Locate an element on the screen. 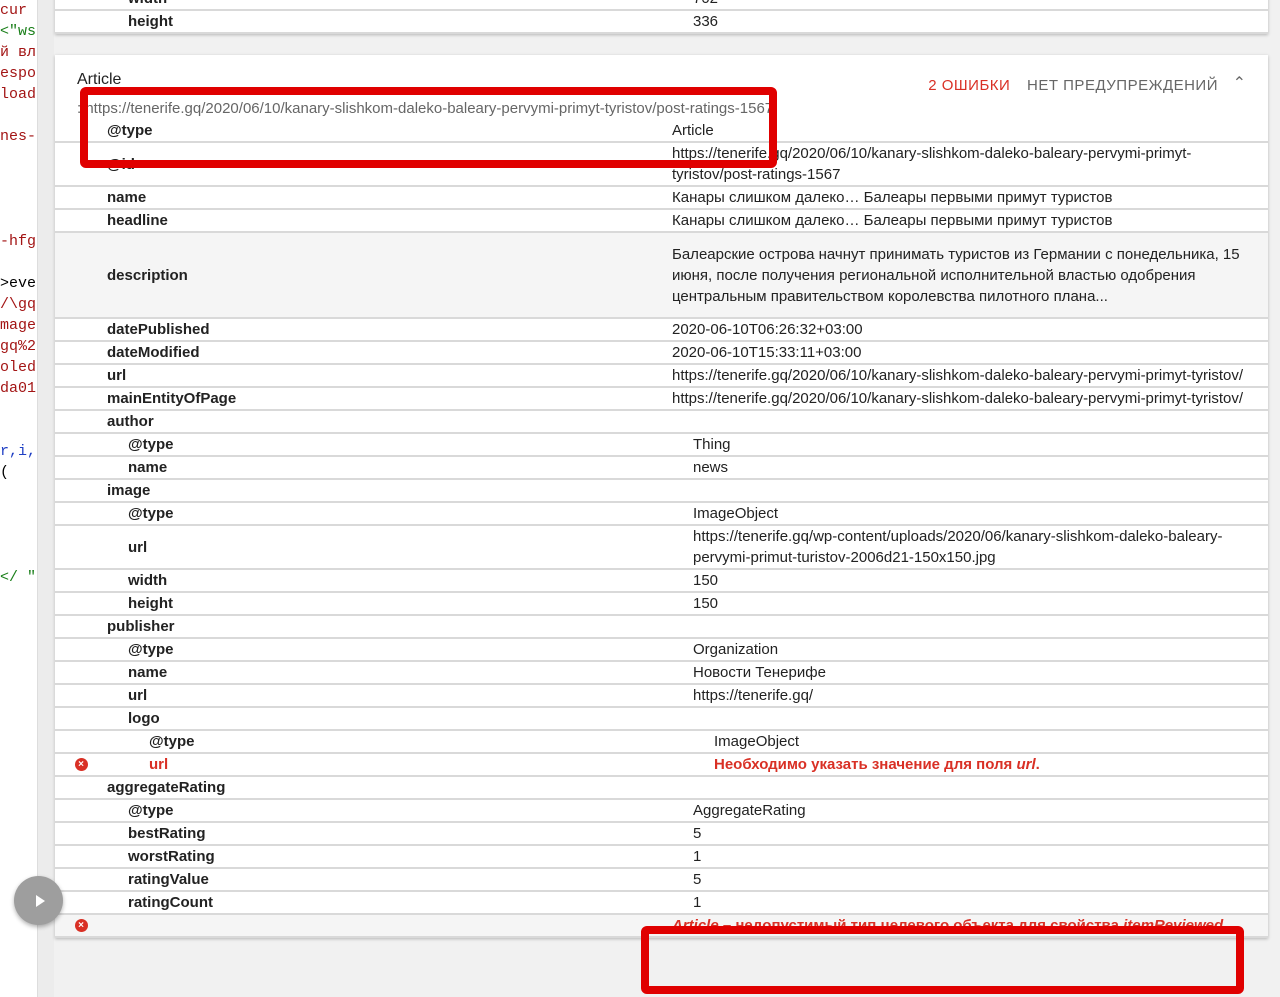 Image resolution: width=1280 pixels, height=997 pixels. errors-count: 2 ОШИБКИ is located at coordinates (969, 85).